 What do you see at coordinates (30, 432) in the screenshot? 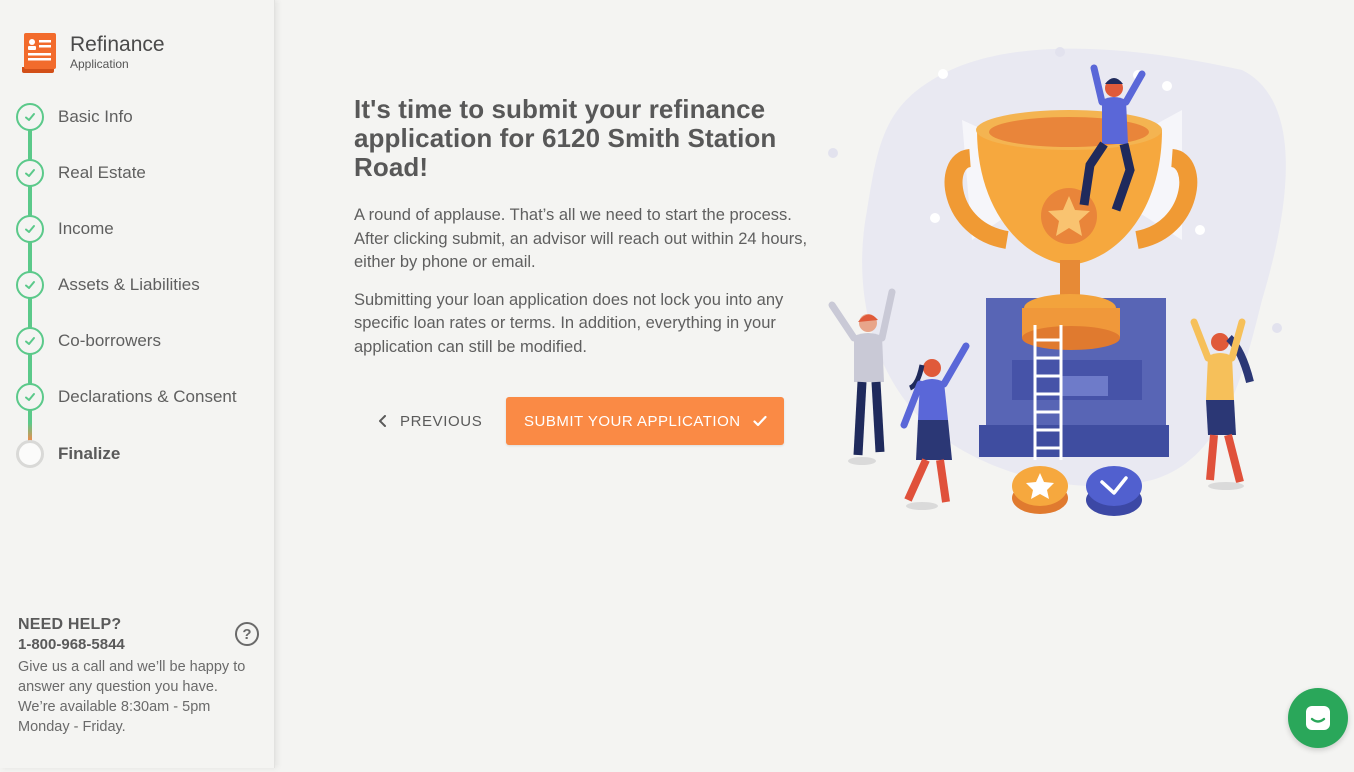
I see `progress-line-current` at bounding box center [30, 432].